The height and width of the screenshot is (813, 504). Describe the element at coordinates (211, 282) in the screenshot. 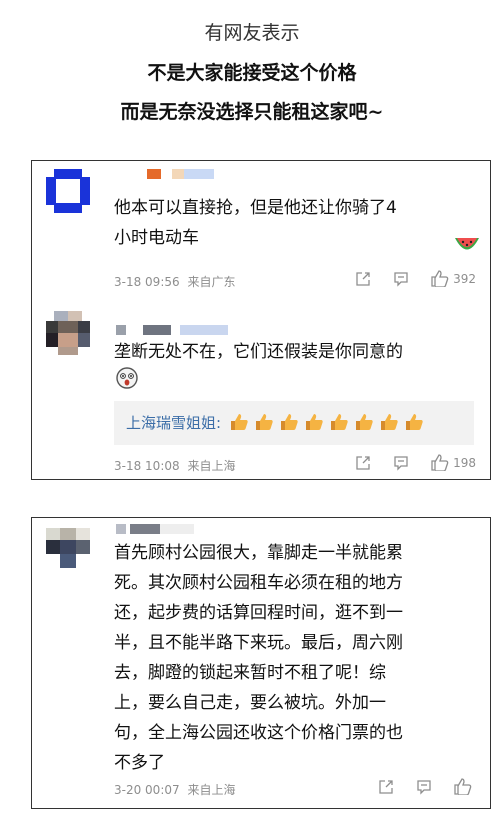

I see `comment-location: 来自广东` at that location.